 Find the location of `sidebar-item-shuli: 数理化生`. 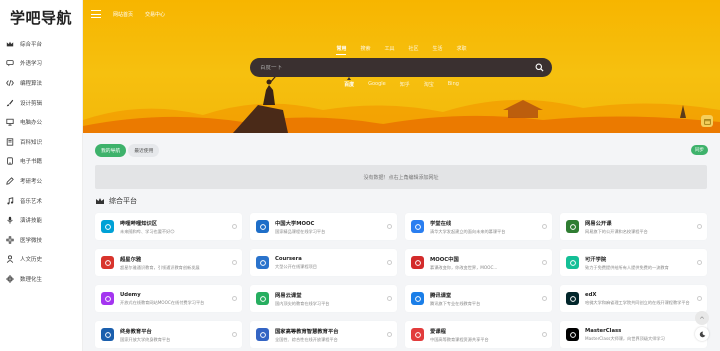

sidebar-item-shuli: 数理化生 is located at coordinates (41, 279).